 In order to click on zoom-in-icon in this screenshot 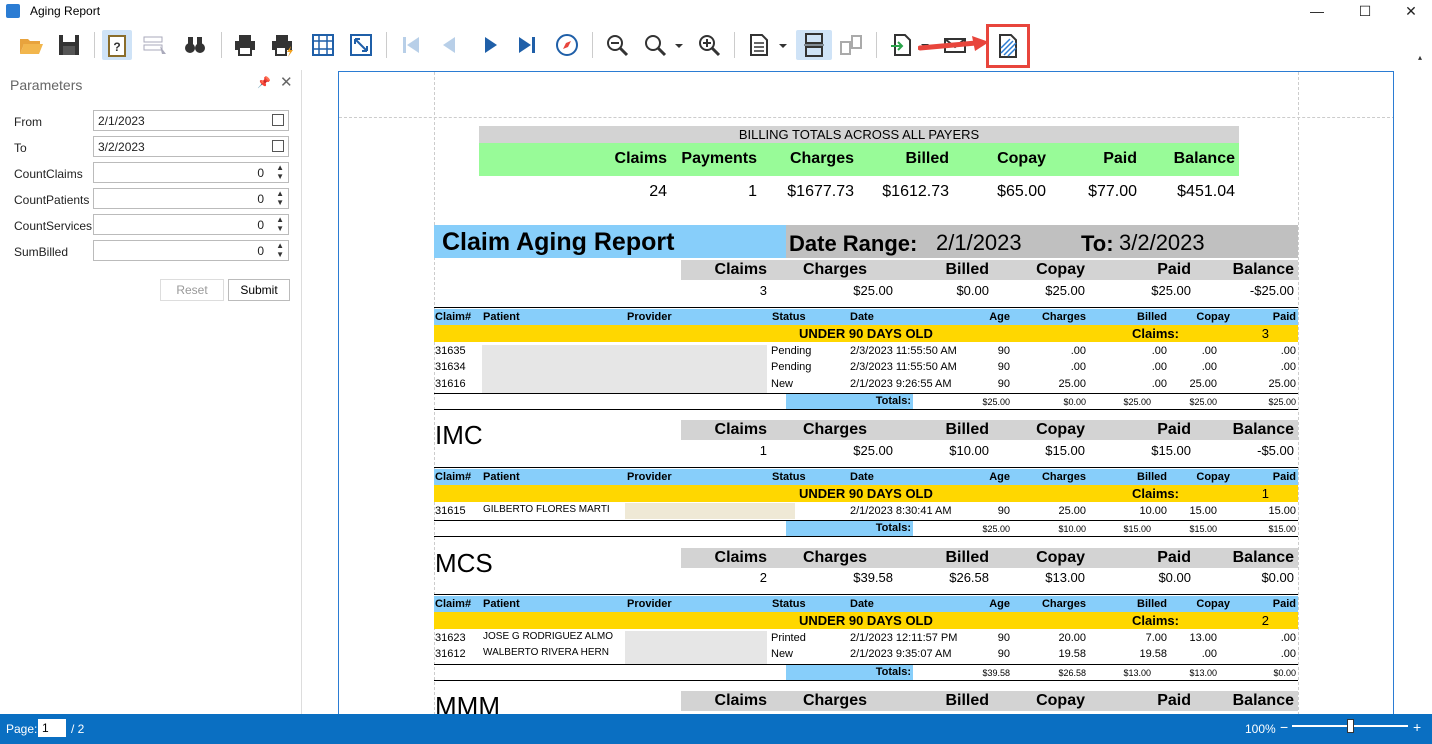, I will do `click(709, 45)`.